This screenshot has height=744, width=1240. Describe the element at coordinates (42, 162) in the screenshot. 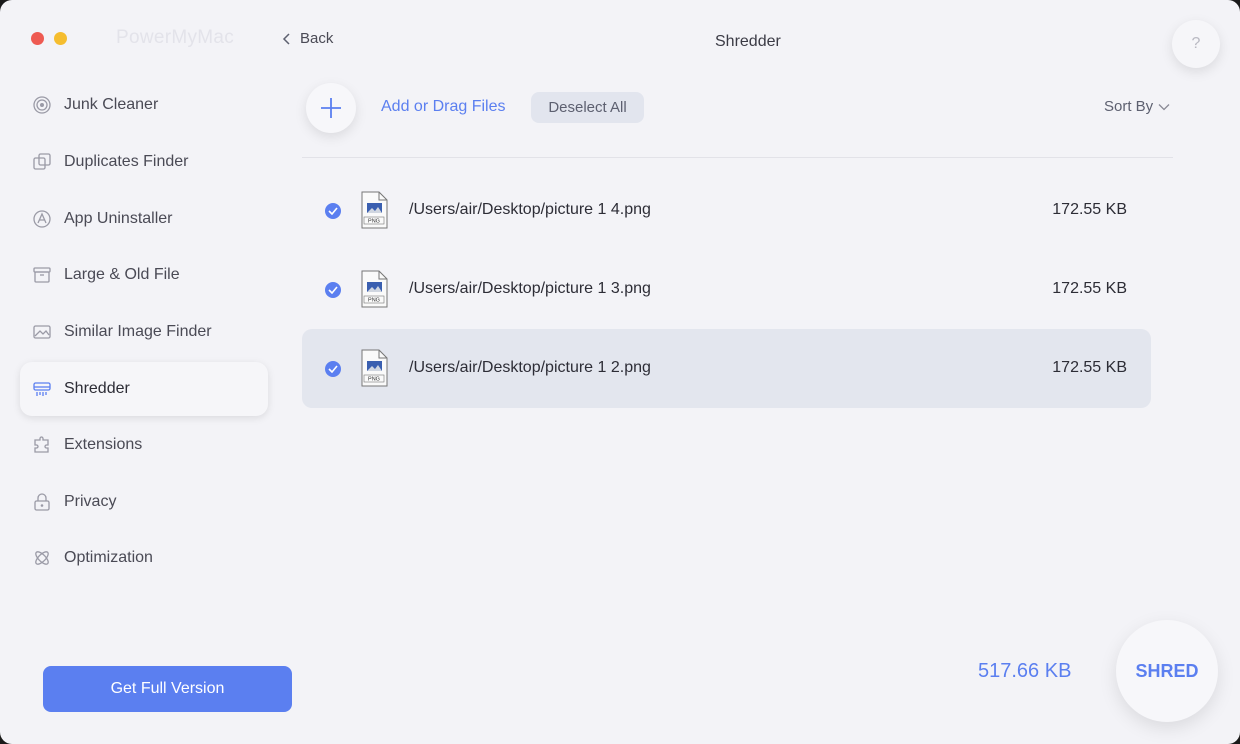

I see `duplicates-icon` at that location.